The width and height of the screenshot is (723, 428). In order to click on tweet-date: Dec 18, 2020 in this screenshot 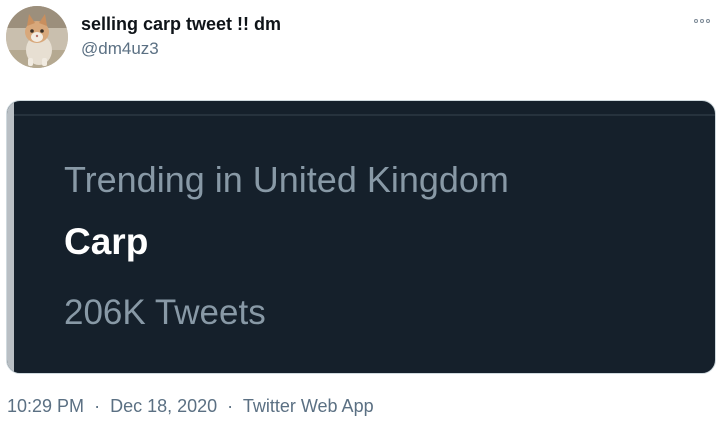, I will do `click(163, 406)`.